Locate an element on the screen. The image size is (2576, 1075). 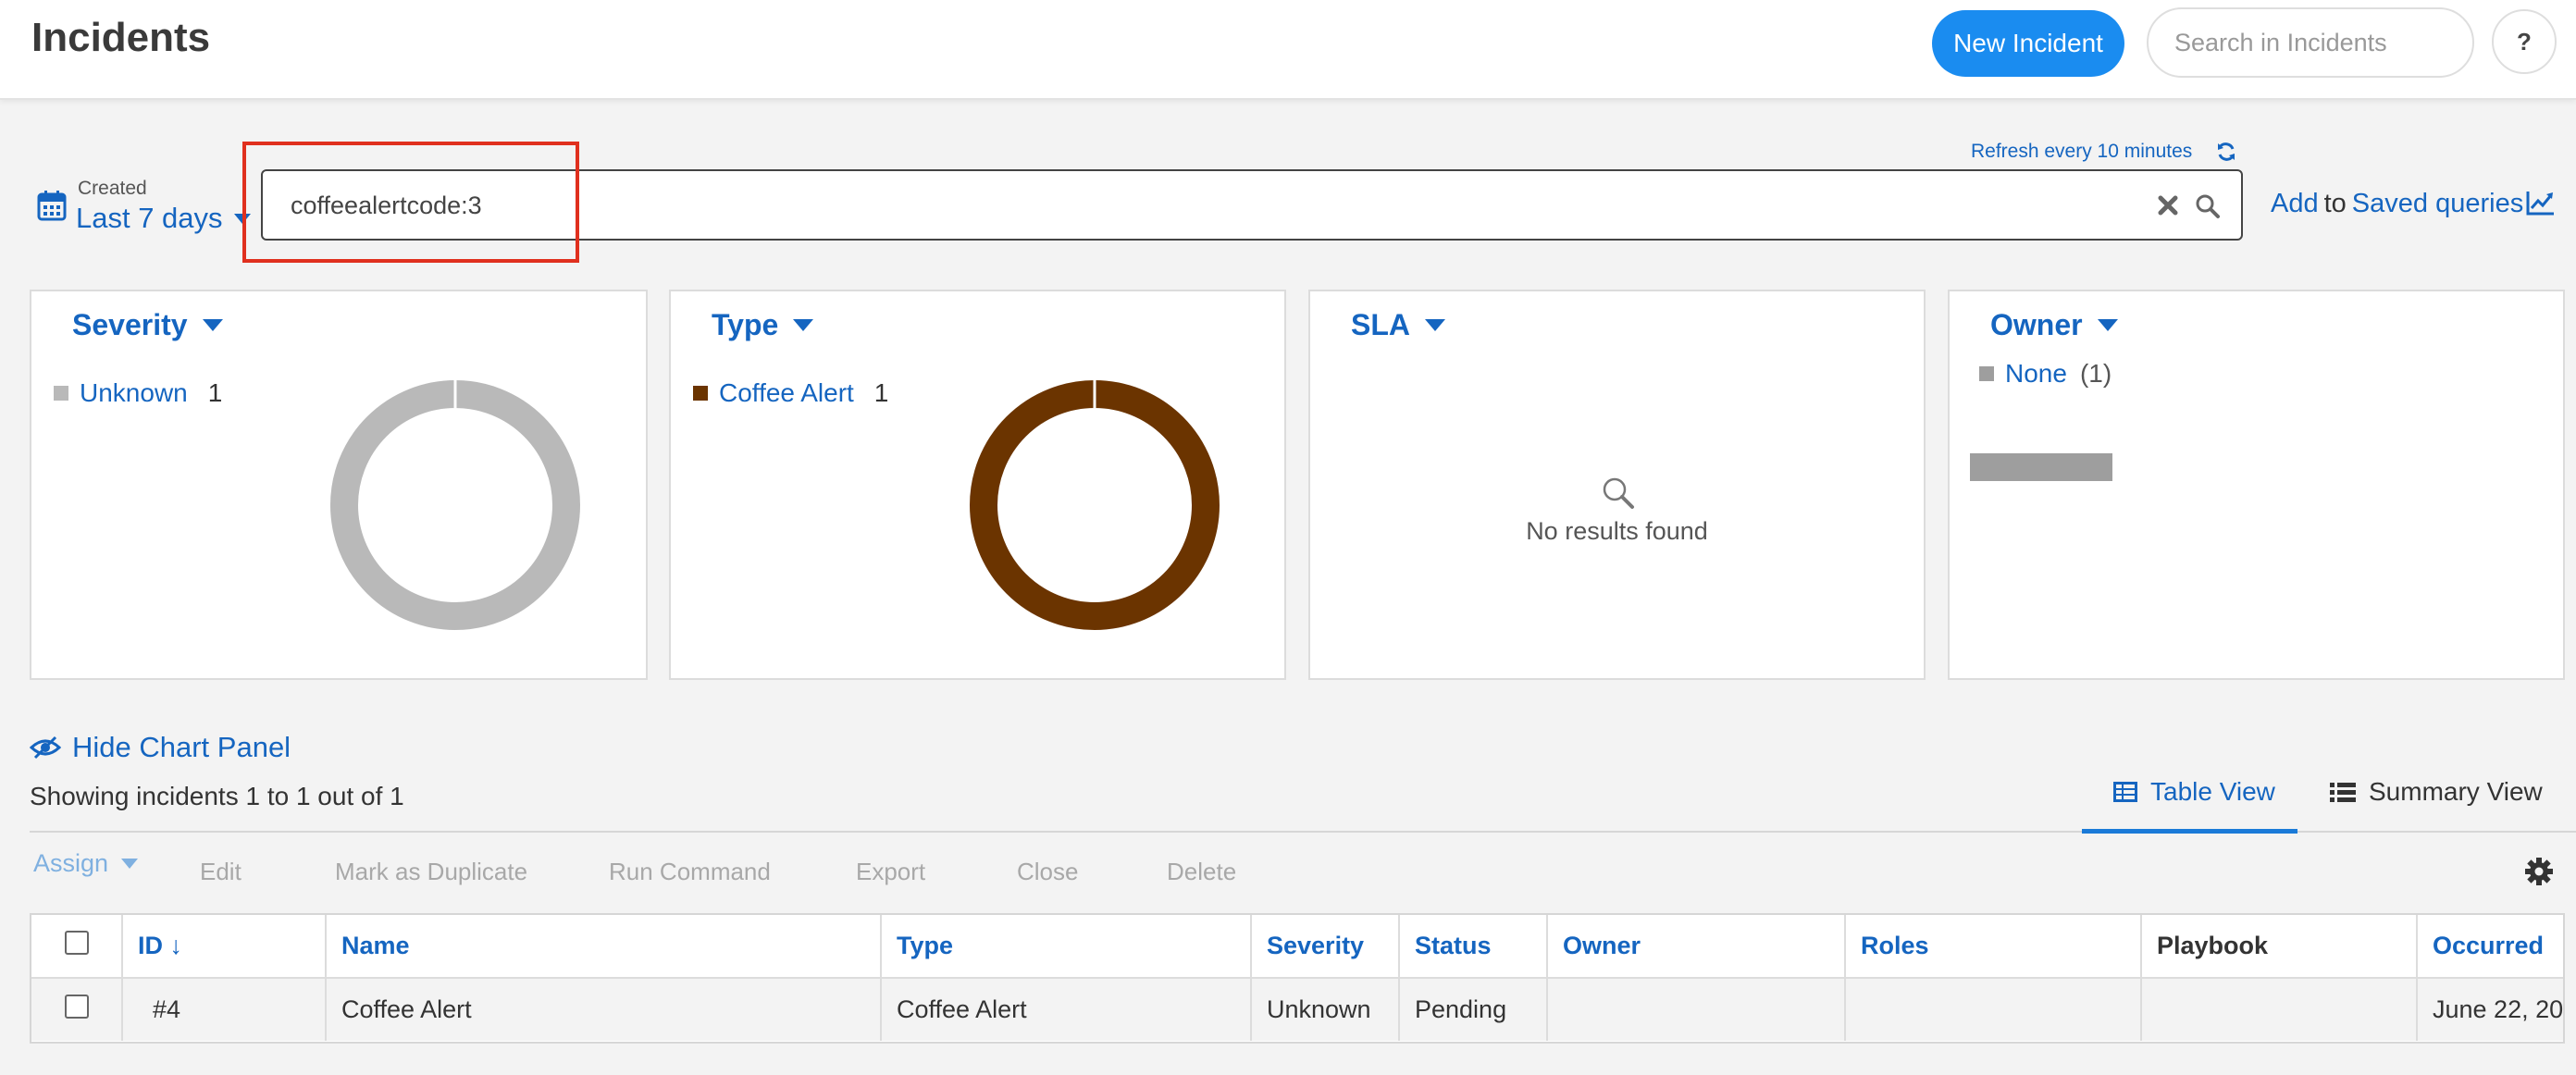
cell-status: Pending is located at coordinates (1473, 1009).